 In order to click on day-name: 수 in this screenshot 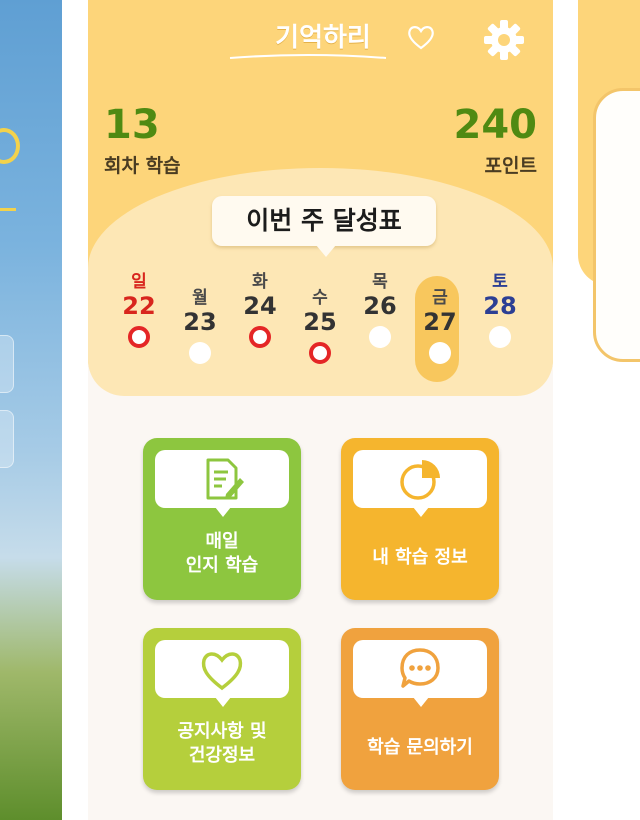, I will do `click(320, 298)`.